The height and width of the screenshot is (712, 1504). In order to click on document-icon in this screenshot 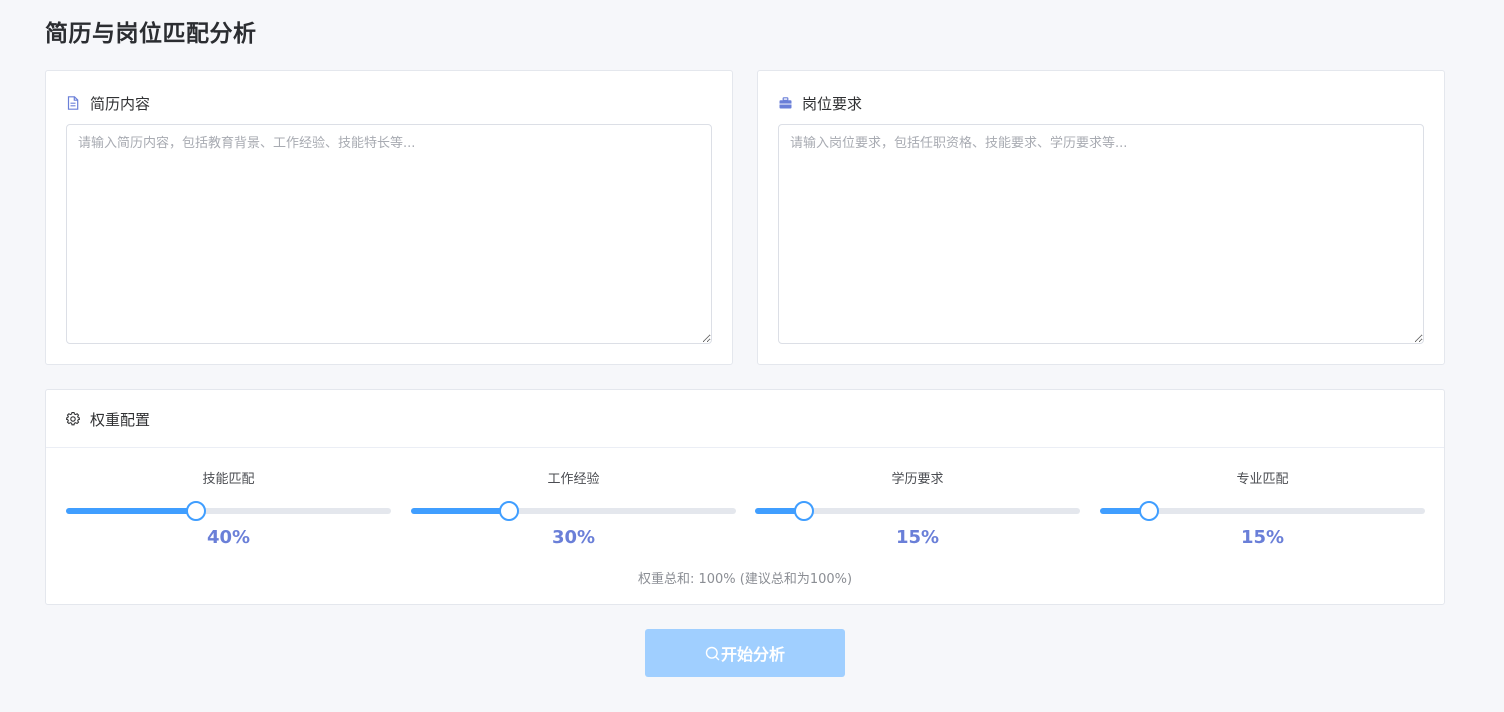, I will do `click(73, 103)`.